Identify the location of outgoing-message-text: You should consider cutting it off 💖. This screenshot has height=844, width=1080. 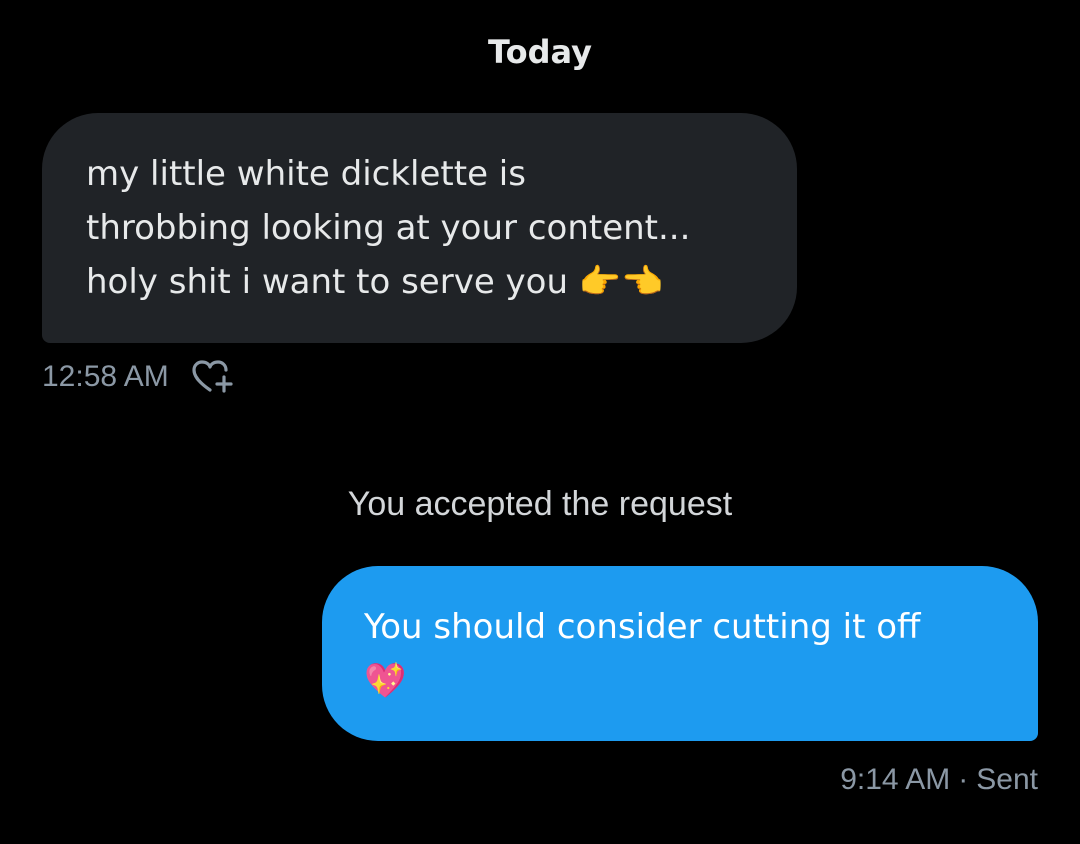
(642, 654).